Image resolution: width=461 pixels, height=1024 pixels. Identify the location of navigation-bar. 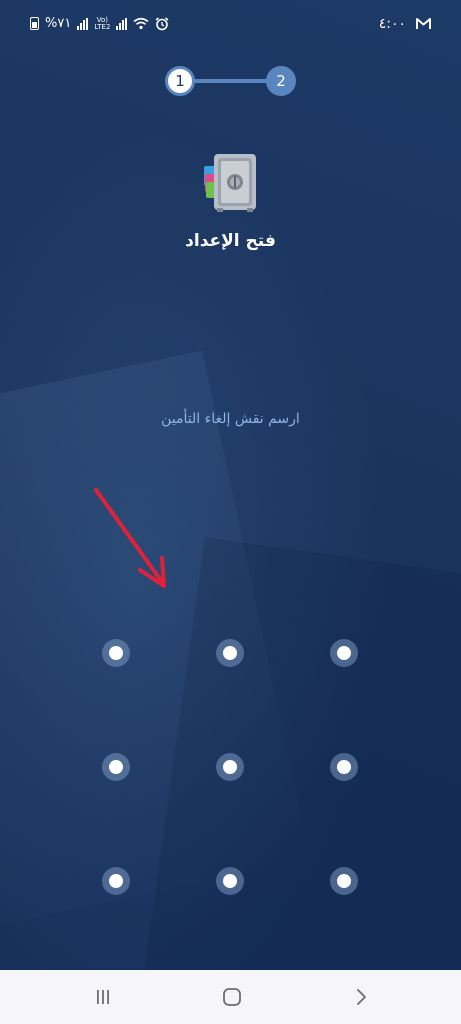
(230, 997).